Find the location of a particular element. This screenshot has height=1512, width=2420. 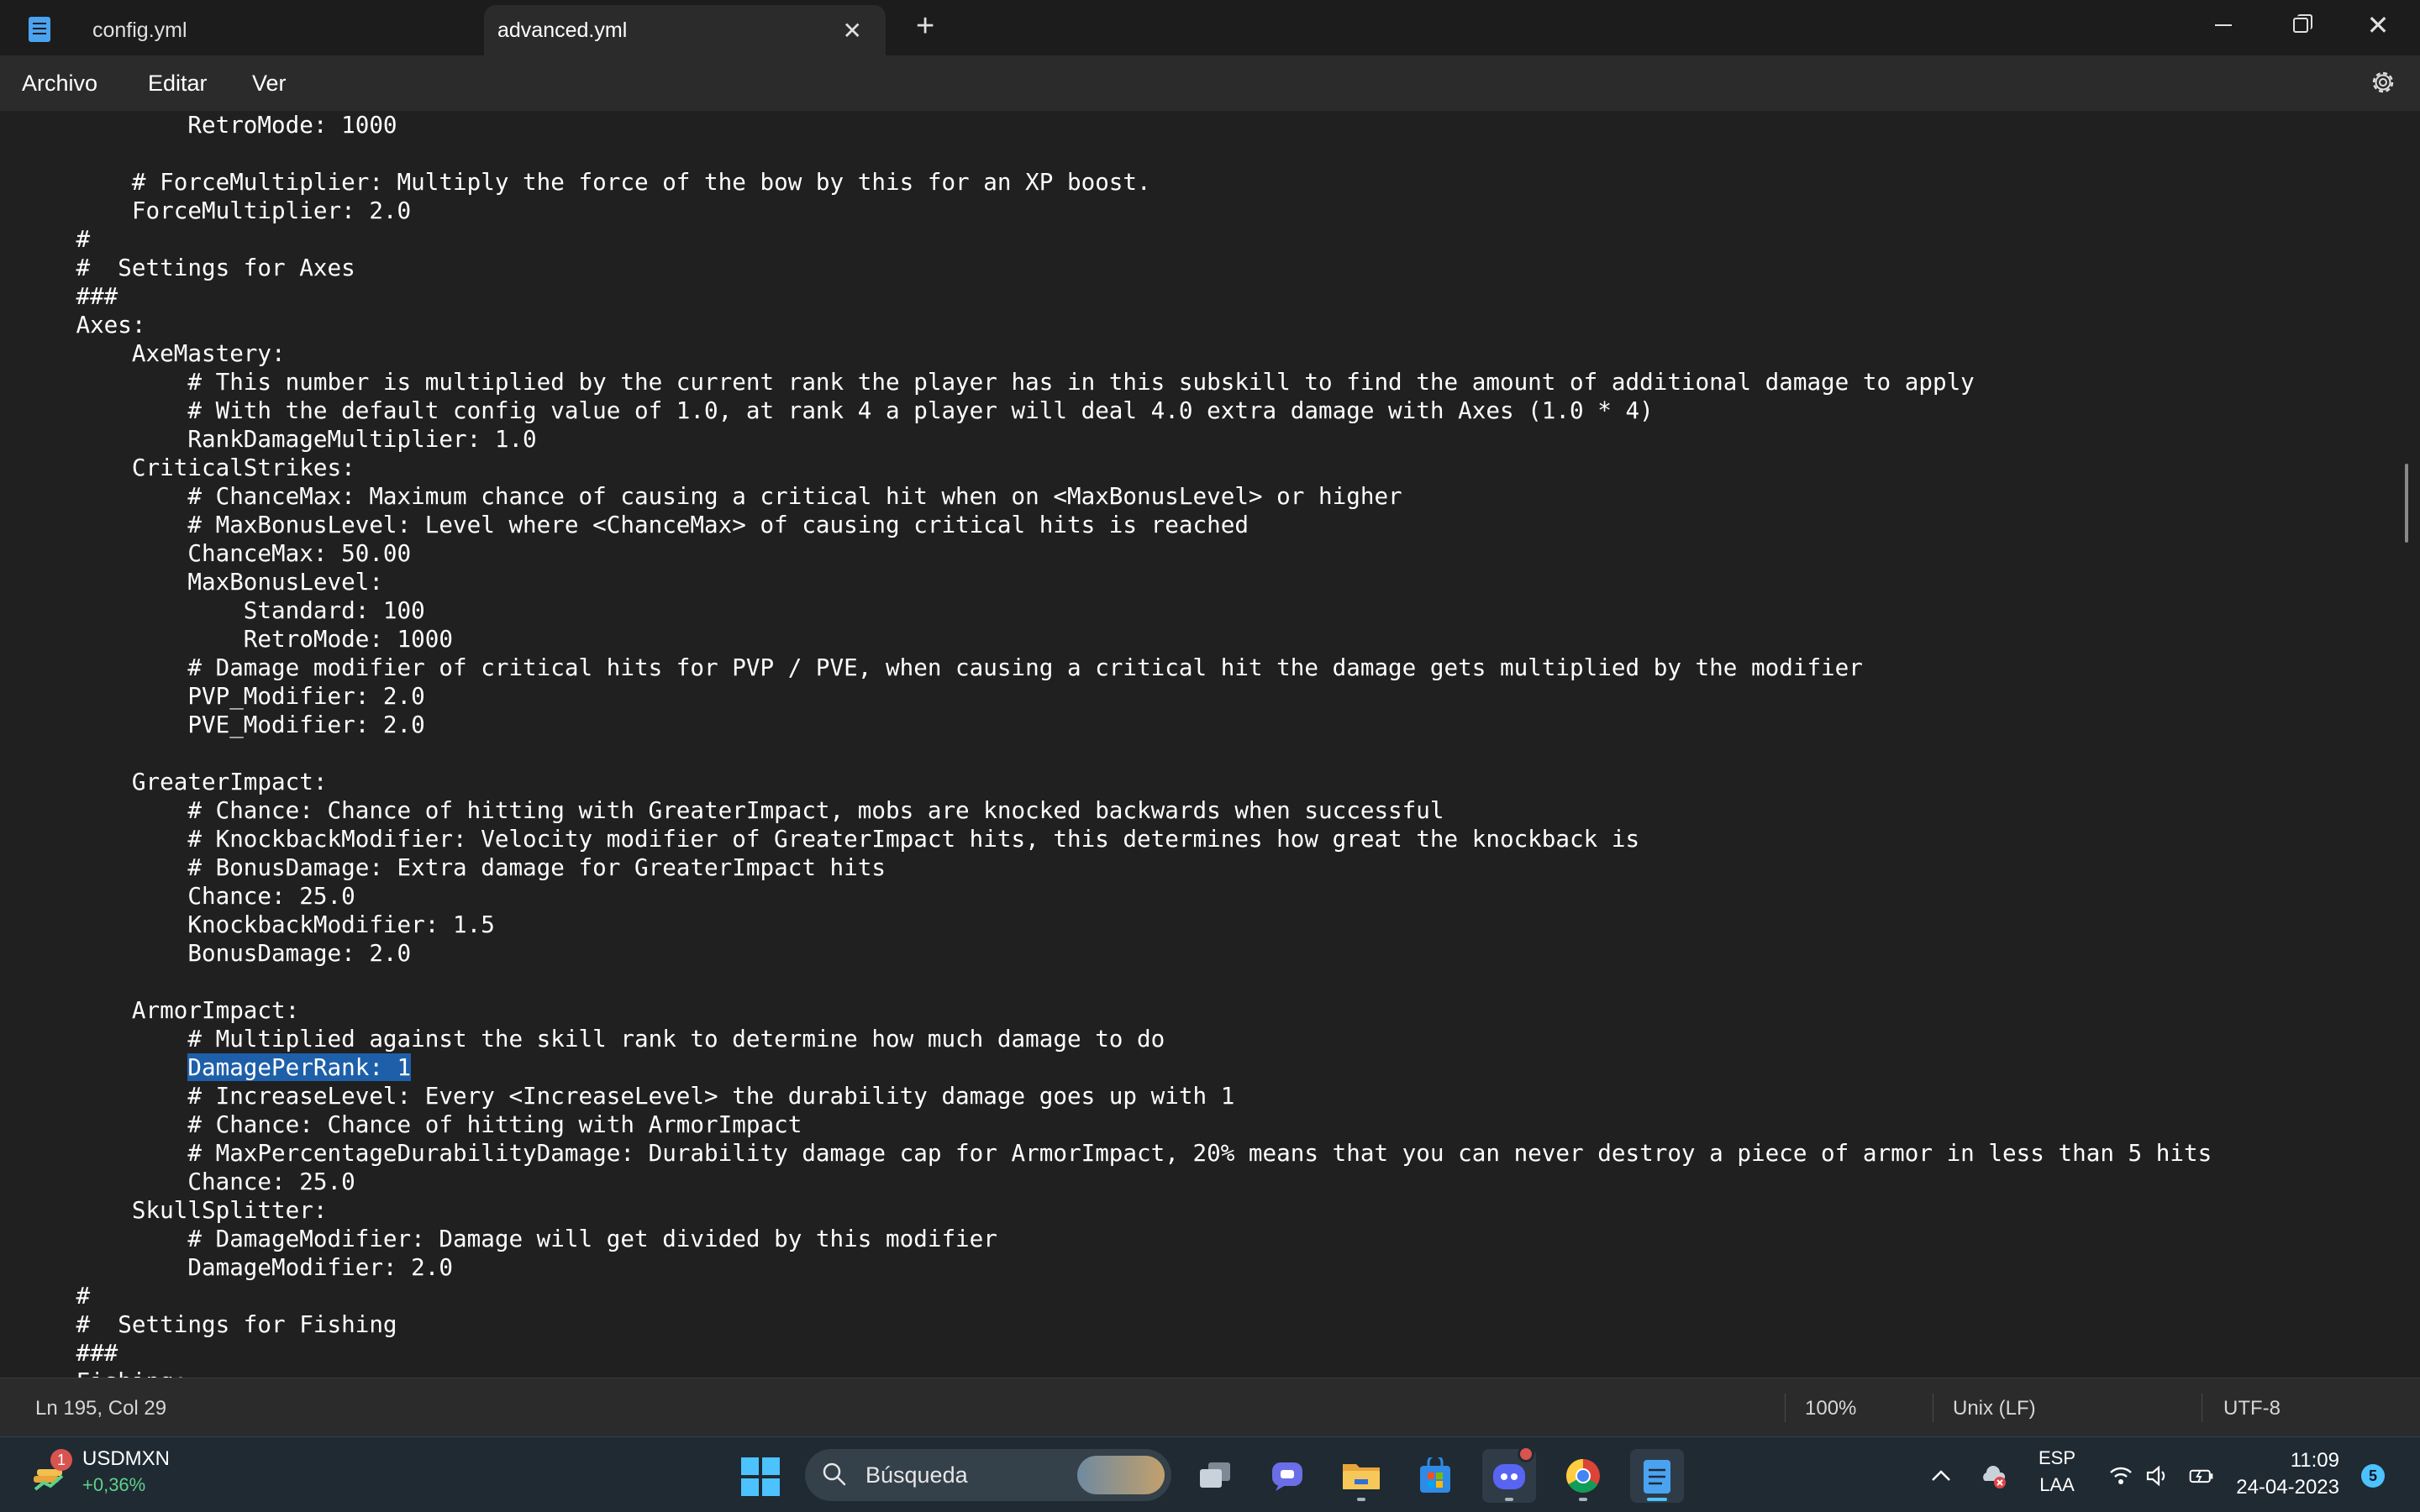

menu-editar: Editar is located at coordinates (178, 84).